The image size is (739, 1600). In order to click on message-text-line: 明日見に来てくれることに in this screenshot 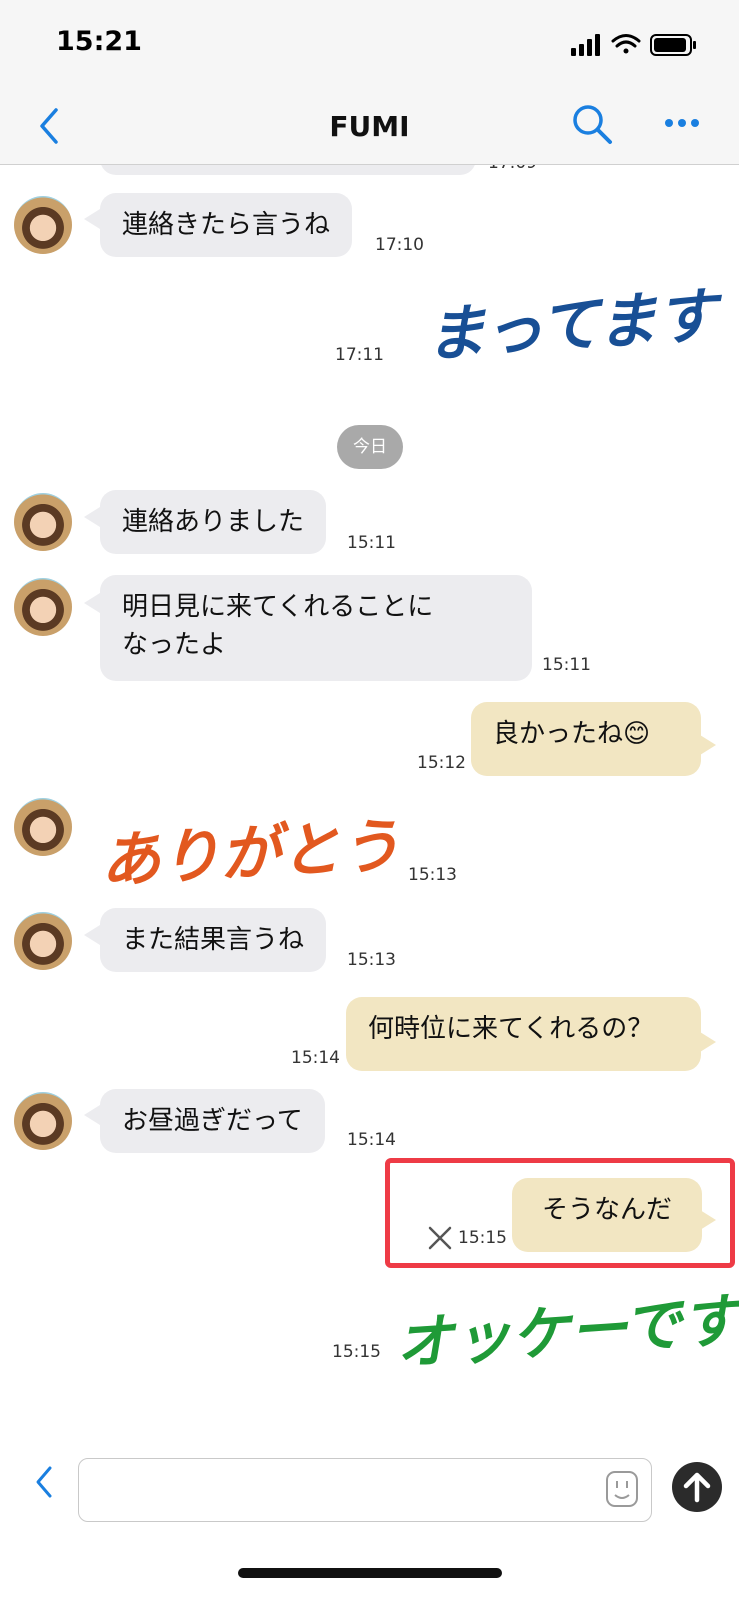, I will do `click(278, 607)`.